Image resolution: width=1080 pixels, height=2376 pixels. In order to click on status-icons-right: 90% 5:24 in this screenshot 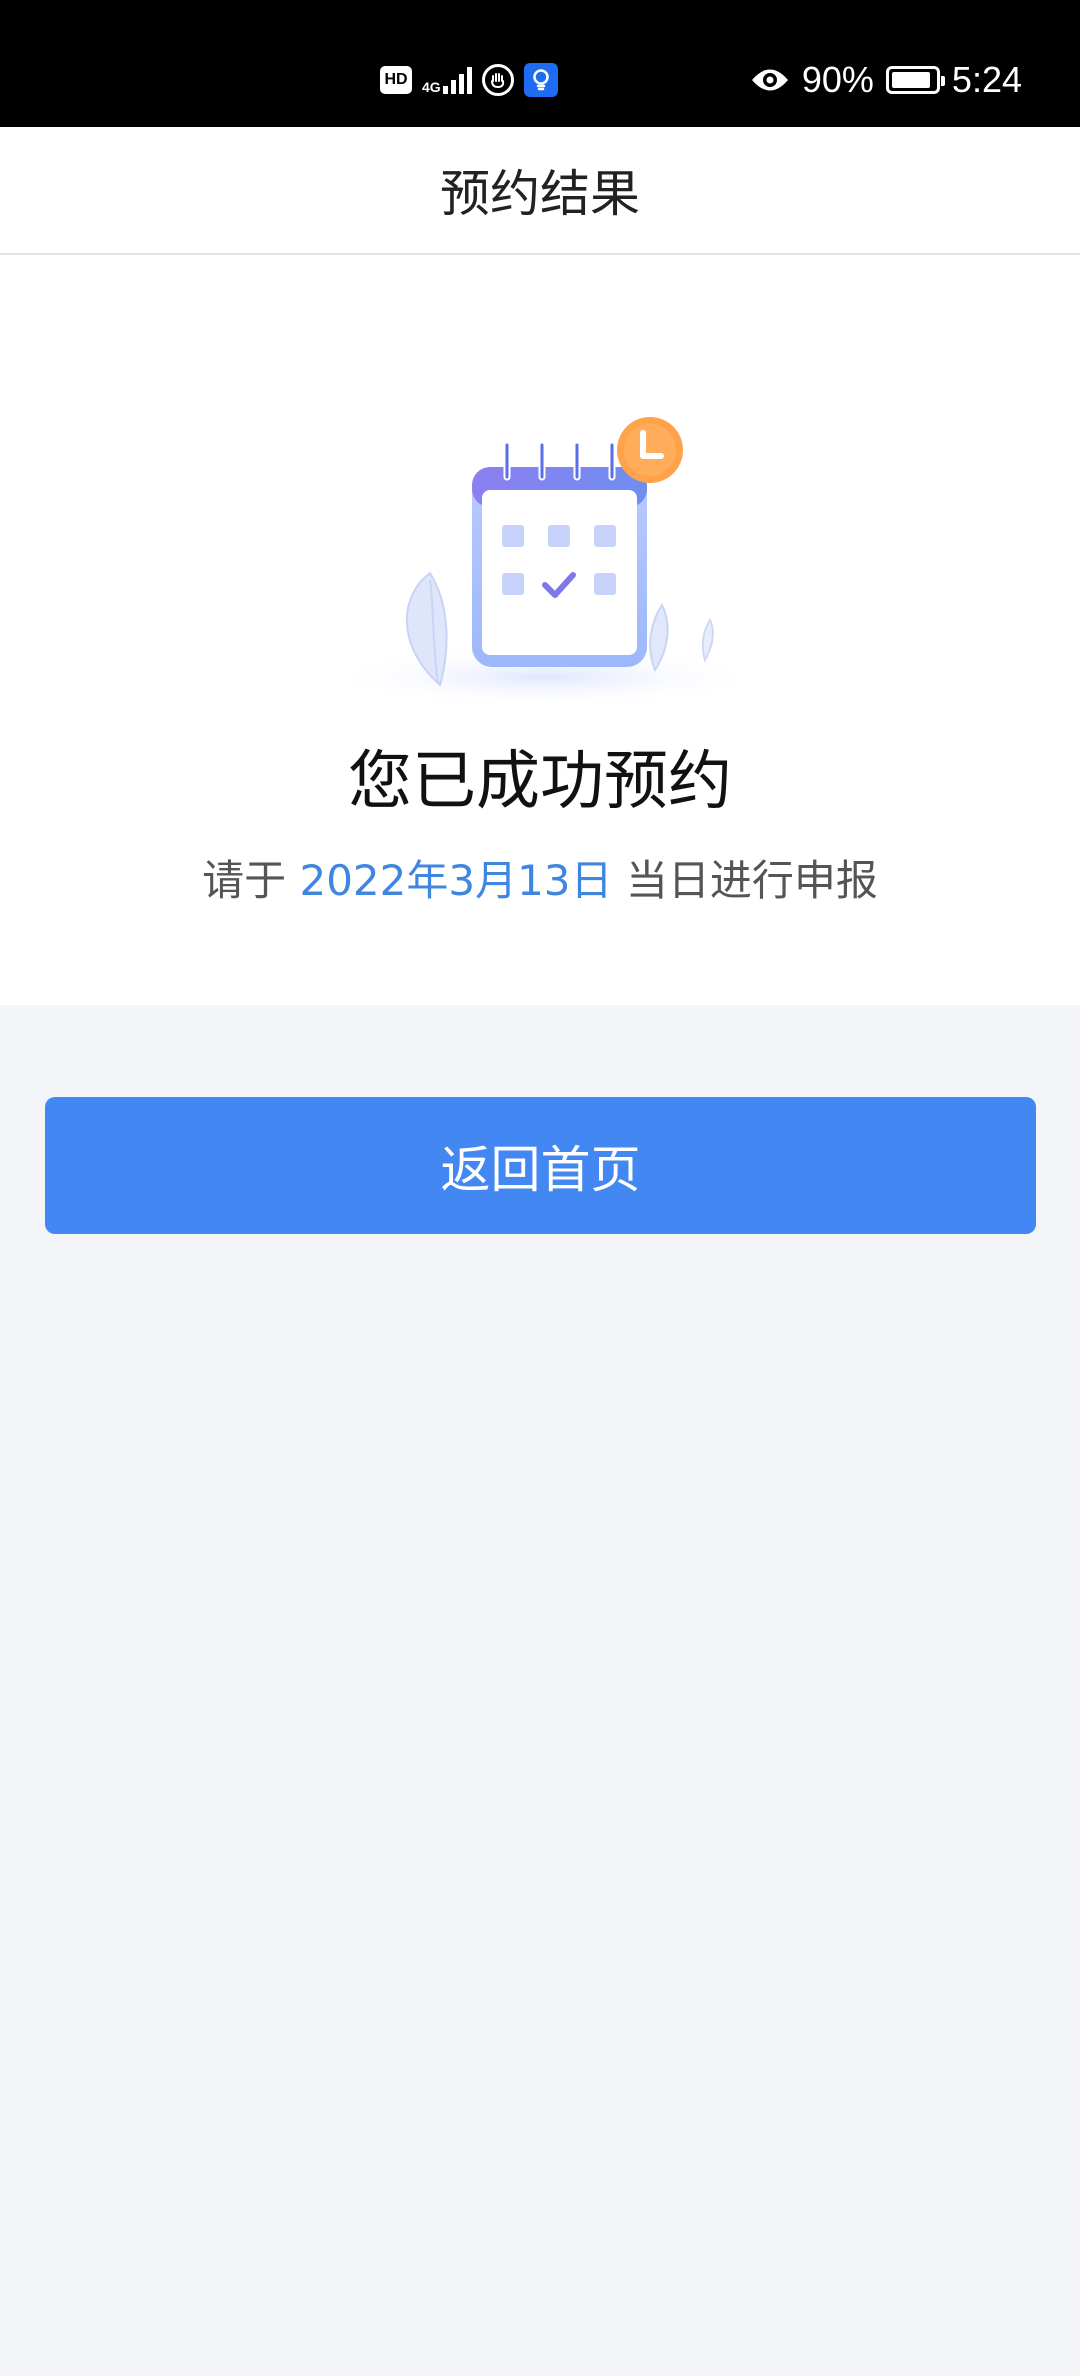, I will do `click(886, 80)`.